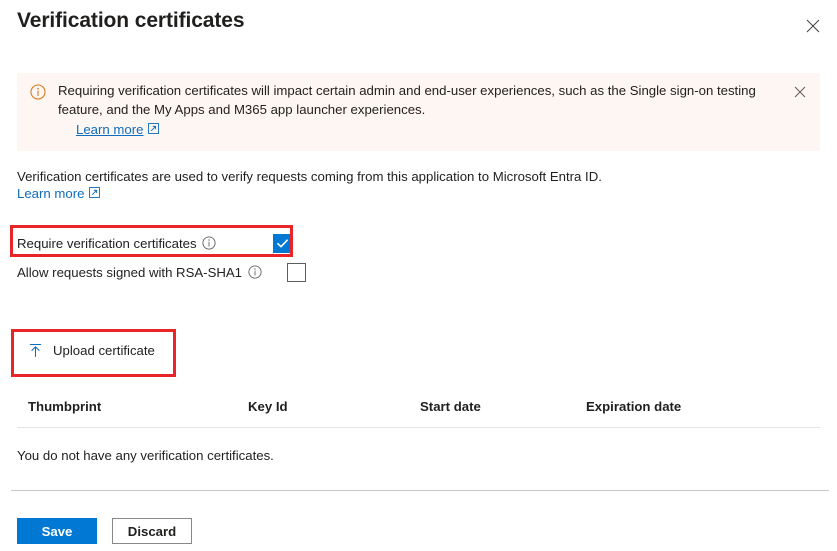  I want to click on require-verification-certificates-checkbox, so click(282, 243).